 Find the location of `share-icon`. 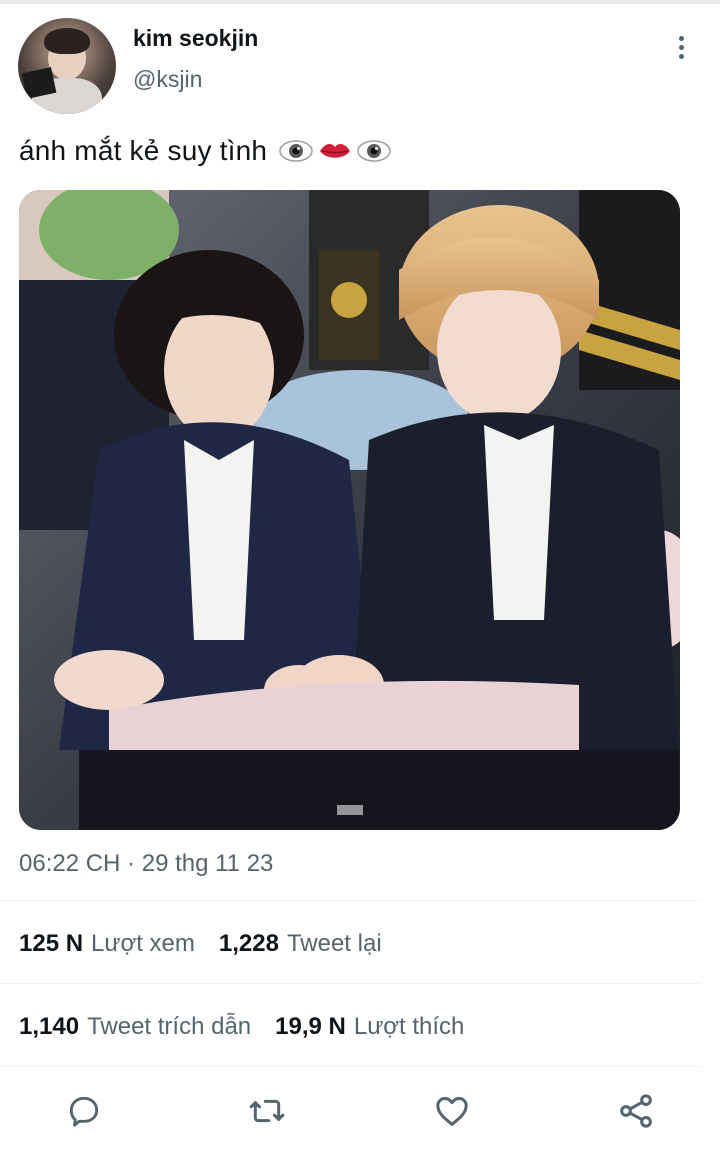

share-icon is located at coordinates (636, 1111).